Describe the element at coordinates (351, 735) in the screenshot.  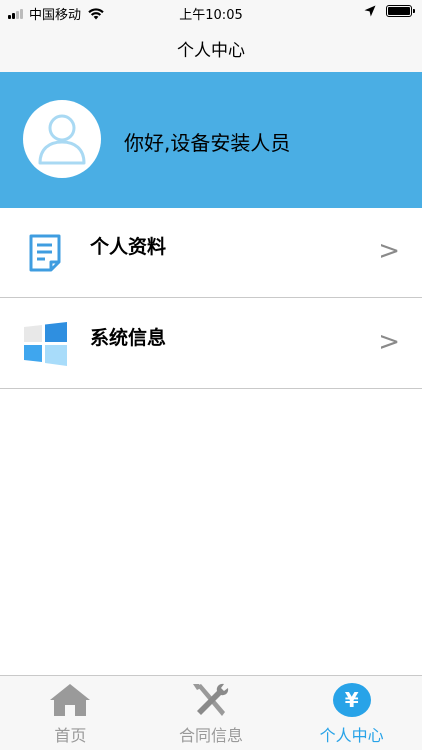
I see `tab-label: 个人中心` at that location.